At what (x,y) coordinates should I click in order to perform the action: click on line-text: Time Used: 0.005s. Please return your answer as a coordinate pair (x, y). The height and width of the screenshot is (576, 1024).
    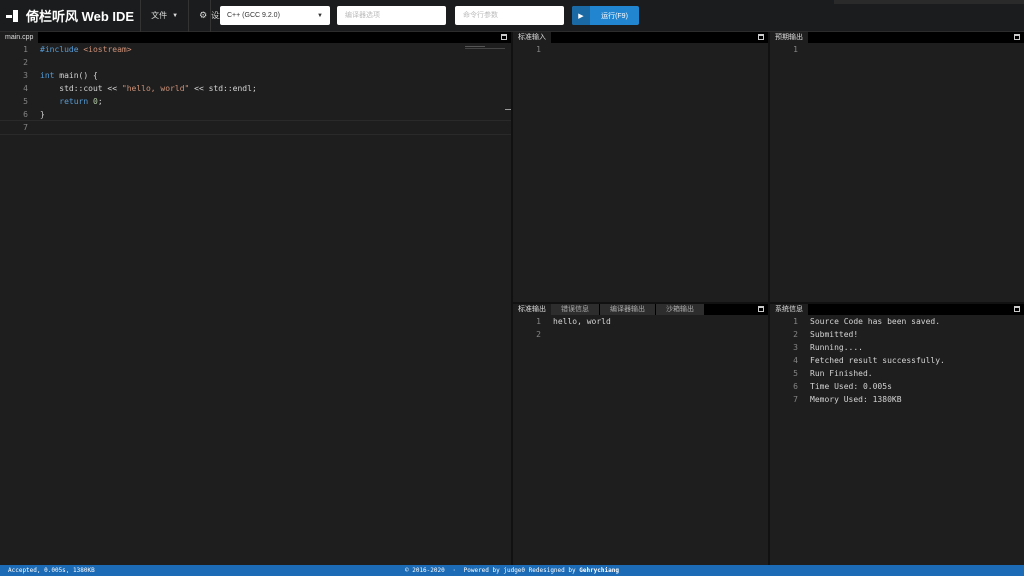
    Looking at the image, I should click on (851, 386).